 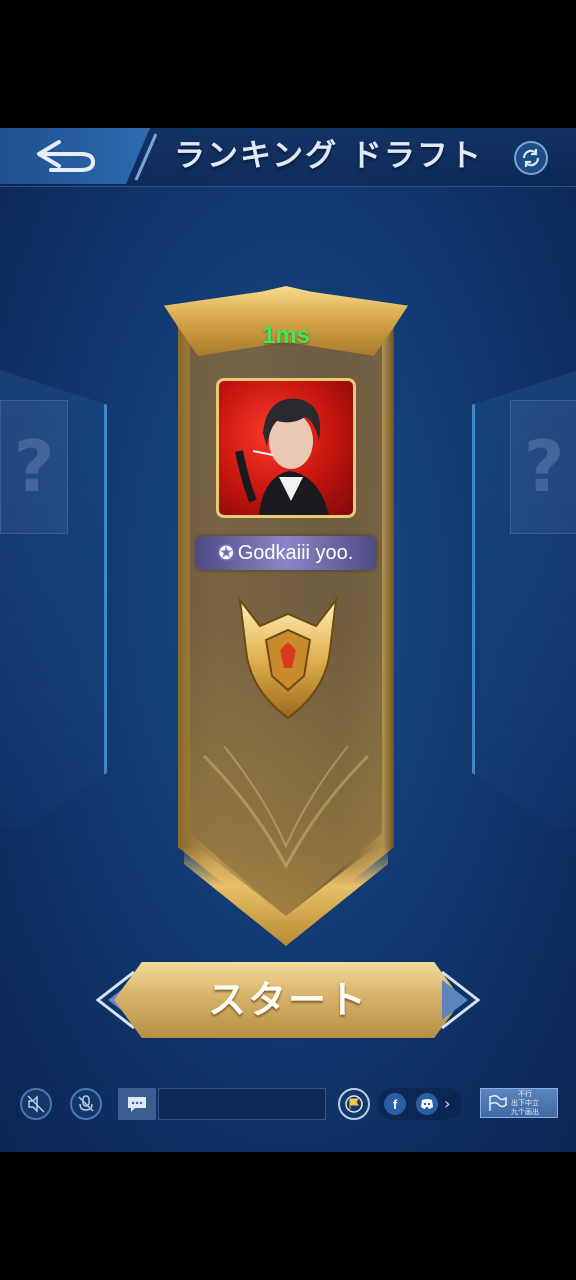 What do you see at coordinates (286, 808) in the screenshot?
I see `banner-ornament` at bounding box center [286, 808].